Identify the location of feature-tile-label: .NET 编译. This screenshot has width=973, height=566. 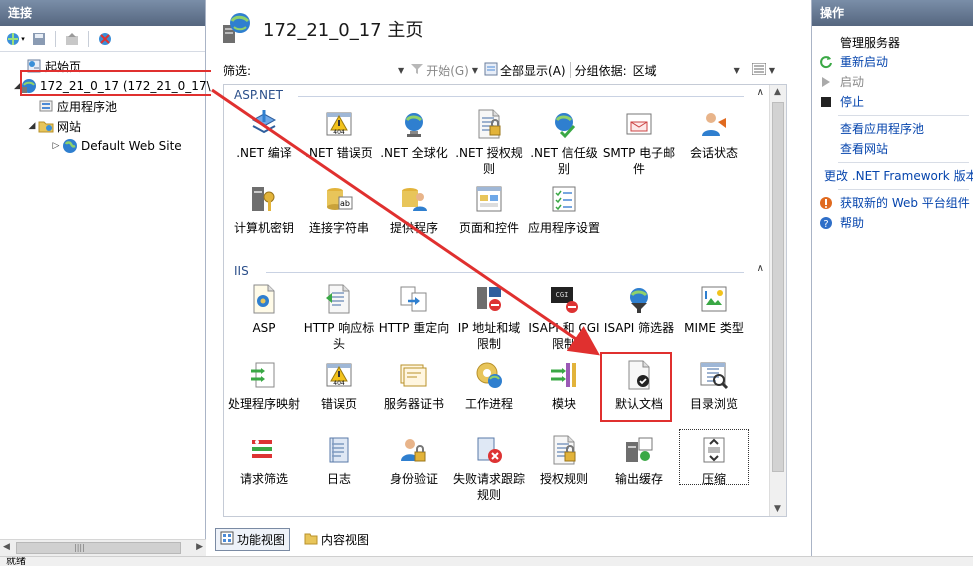
(264, 153).